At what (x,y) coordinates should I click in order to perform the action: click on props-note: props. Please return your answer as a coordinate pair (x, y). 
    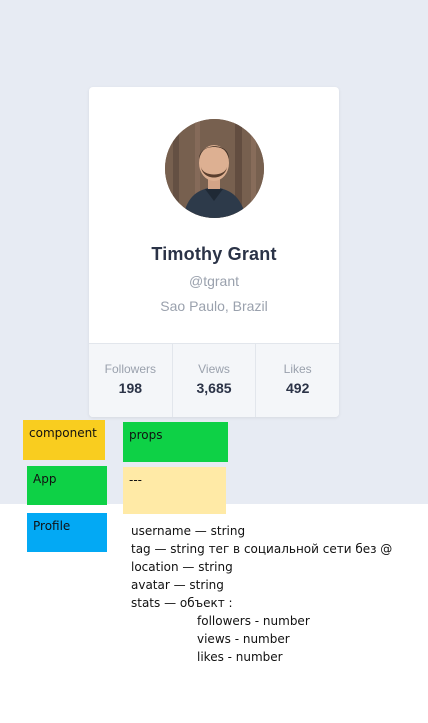
    Looking at the image, I should click on (175, 442).